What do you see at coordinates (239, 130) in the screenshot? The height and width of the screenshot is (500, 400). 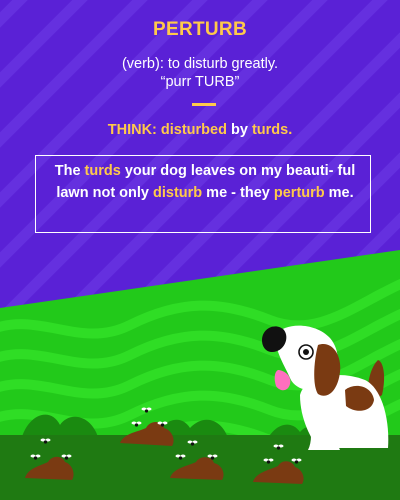 I see `think-middle: by` at bounding box center [239, 130].